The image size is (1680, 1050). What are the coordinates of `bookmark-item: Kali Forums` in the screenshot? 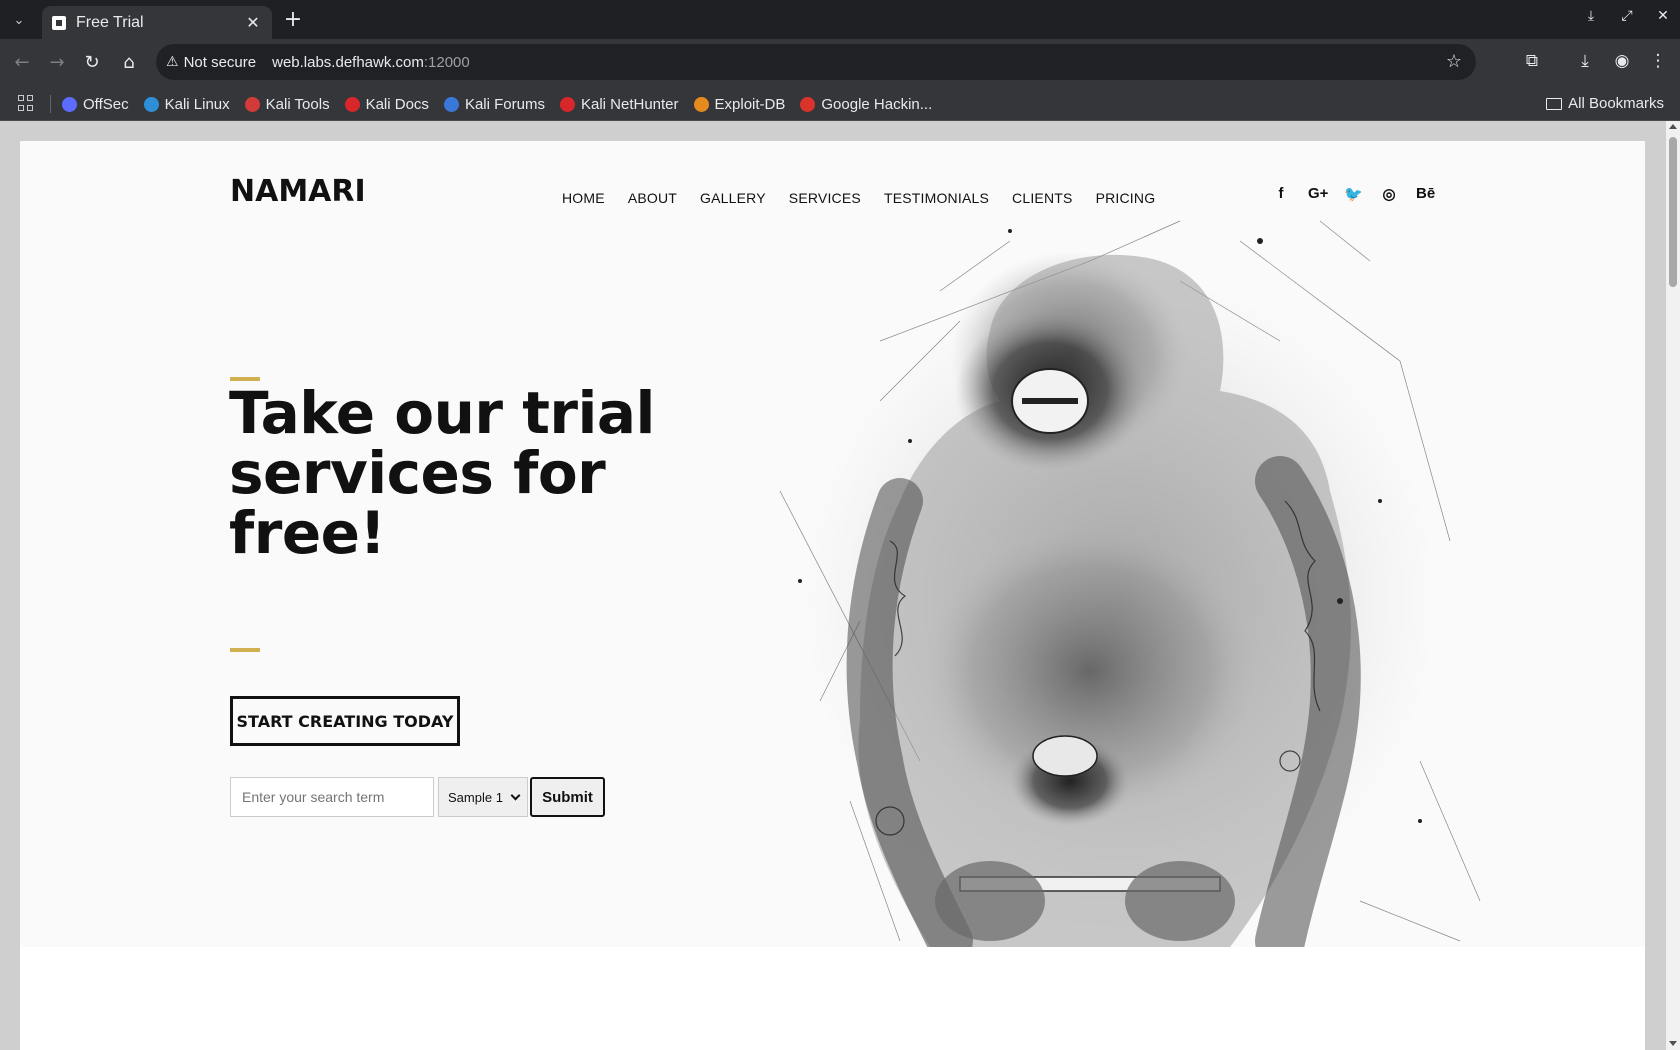 It's located at (494, 104).